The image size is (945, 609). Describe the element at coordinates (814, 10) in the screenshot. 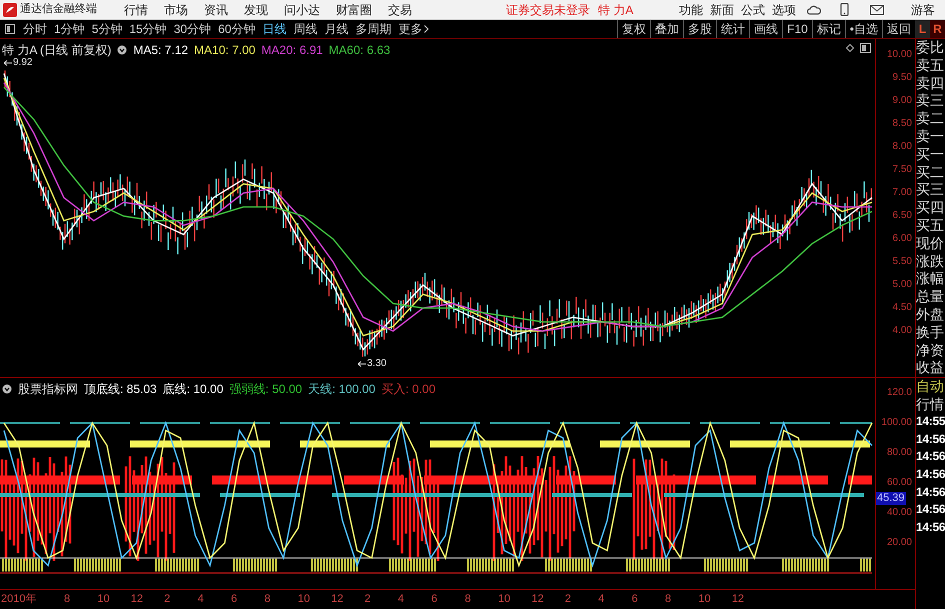

I see `cloud-icon` at that location.